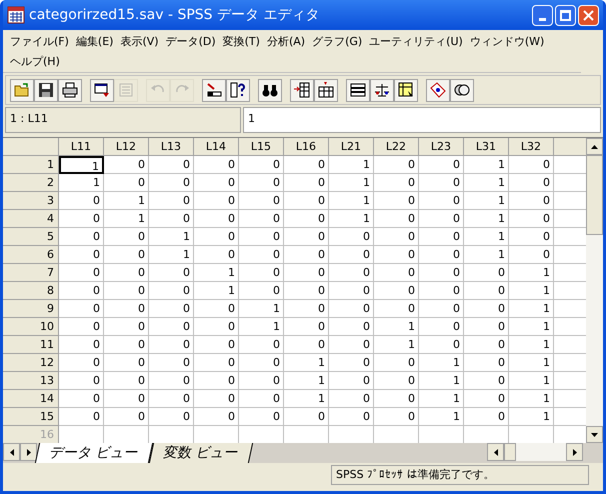 The height and width of the screenshot is (494, 606). Describe the element at coordinates (241, 42) in the screenshot. I see `menu-item: 変換(T)` at that location.